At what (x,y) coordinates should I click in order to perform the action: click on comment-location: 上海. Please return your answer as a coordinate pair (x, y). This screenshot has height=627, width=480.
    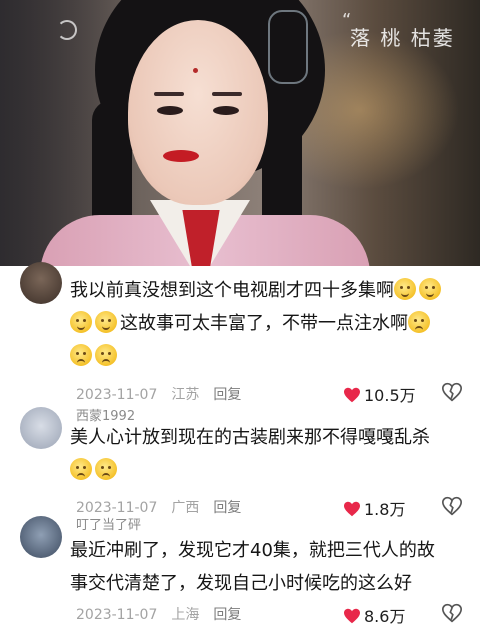
    Looking at the image, I should click on (185, 615).